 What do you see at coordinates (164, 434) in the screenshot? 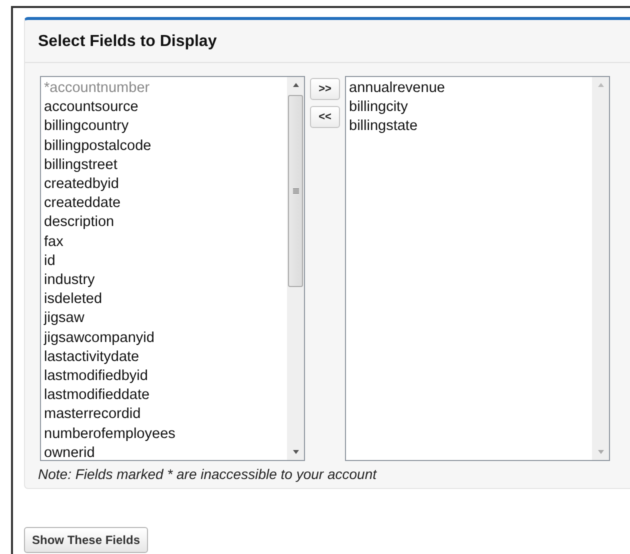
I see `field-option: numberofemployees` at bounding box center [164, 434].